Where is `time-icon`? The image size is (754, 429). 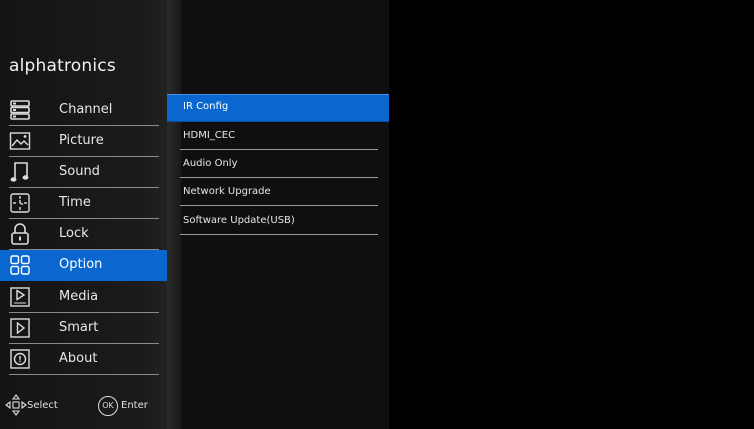
time-icon is located at coordinates (20, 203).